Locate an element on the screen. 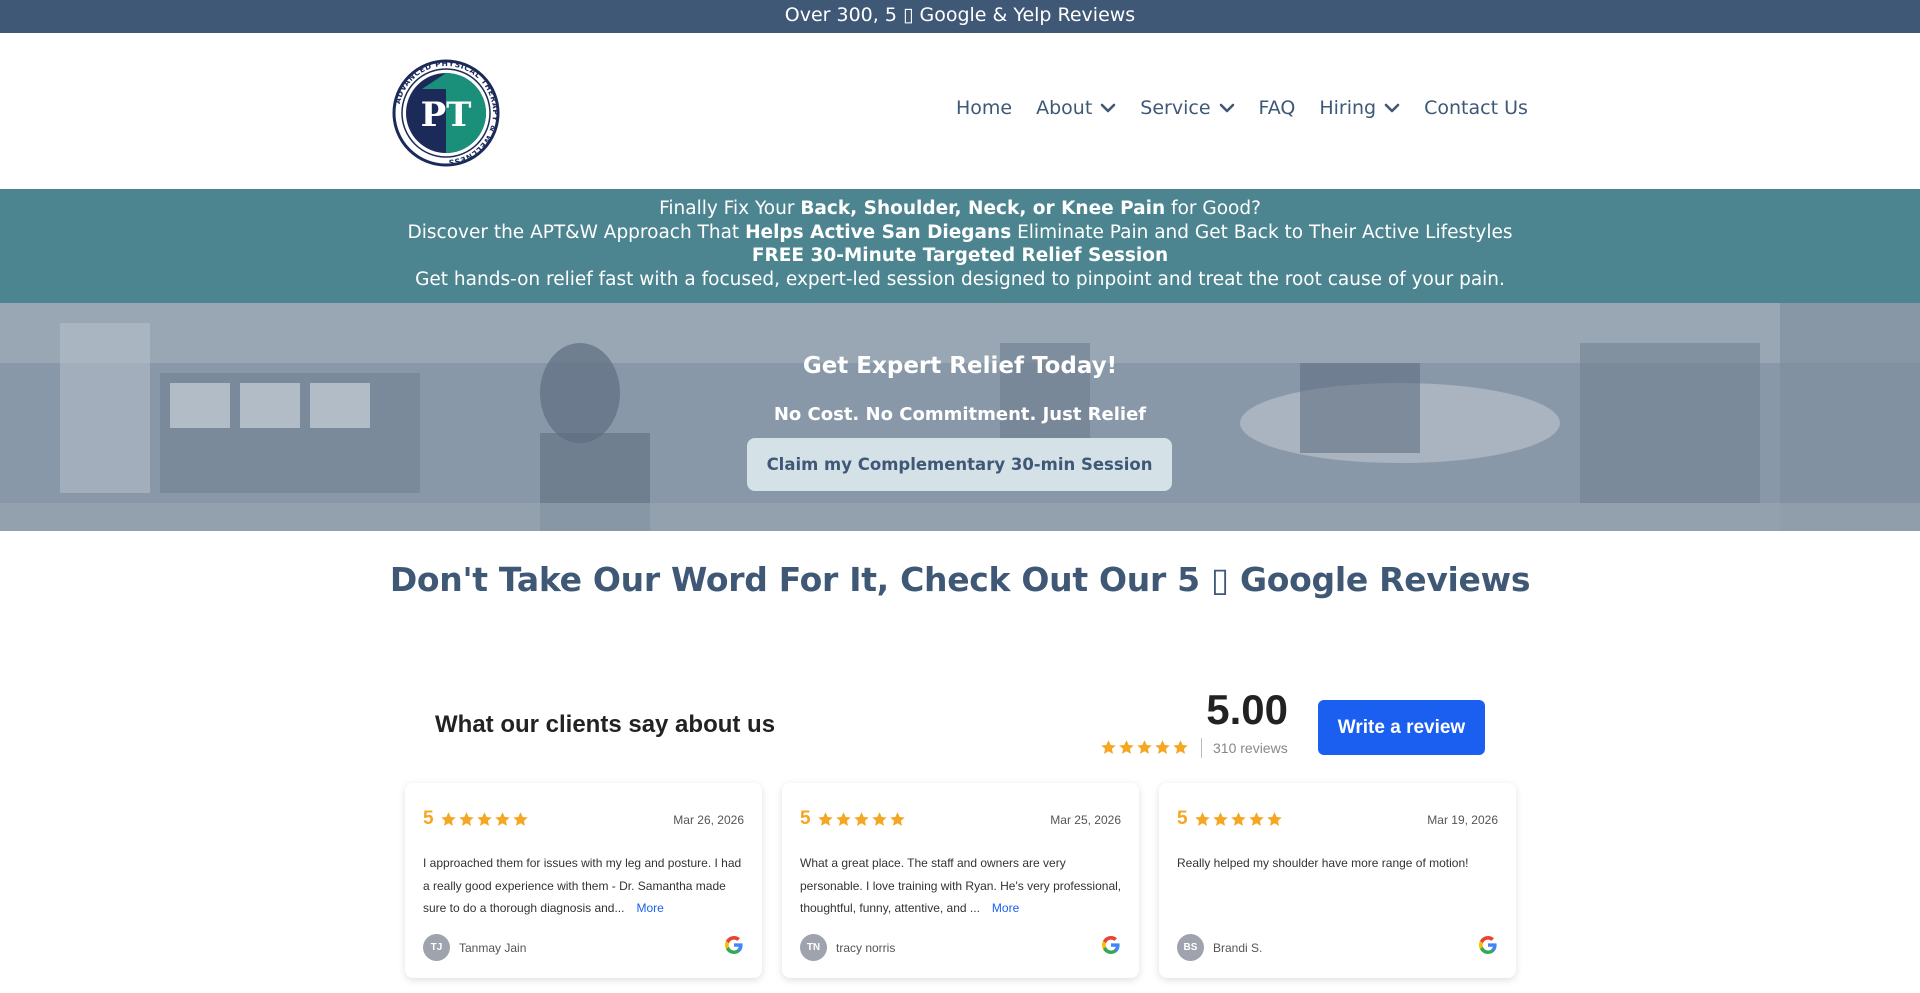 The width and height of the screenshot is (1920, 993). nav-about: About is located at coordinates (1076, 108).